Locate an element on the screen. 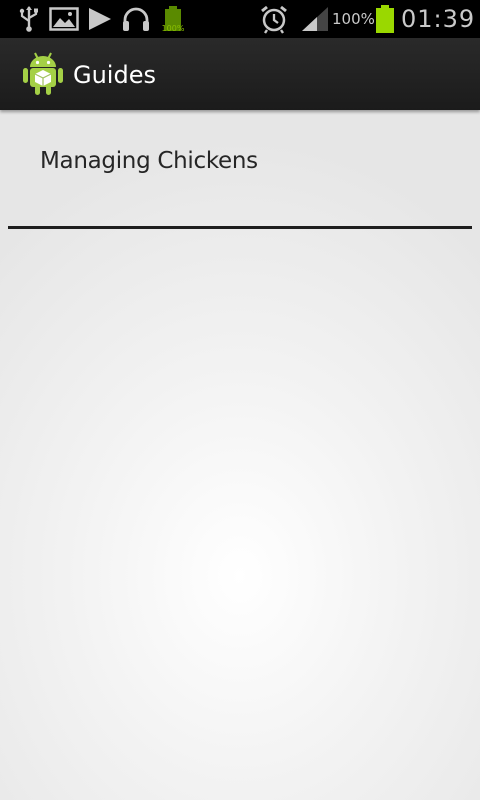 This screenshot has height=800, width=480. action-bar: Guides is located at coordinates (240, 74).